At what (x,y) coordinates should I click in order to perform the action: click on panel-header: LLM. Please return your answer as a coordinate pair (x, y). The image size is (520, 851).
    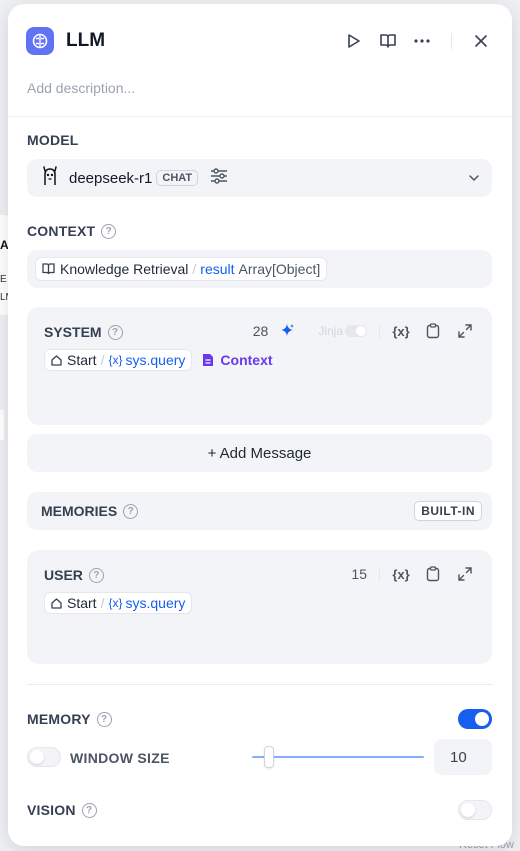
    Looking at the image, I should click on (260, 41).